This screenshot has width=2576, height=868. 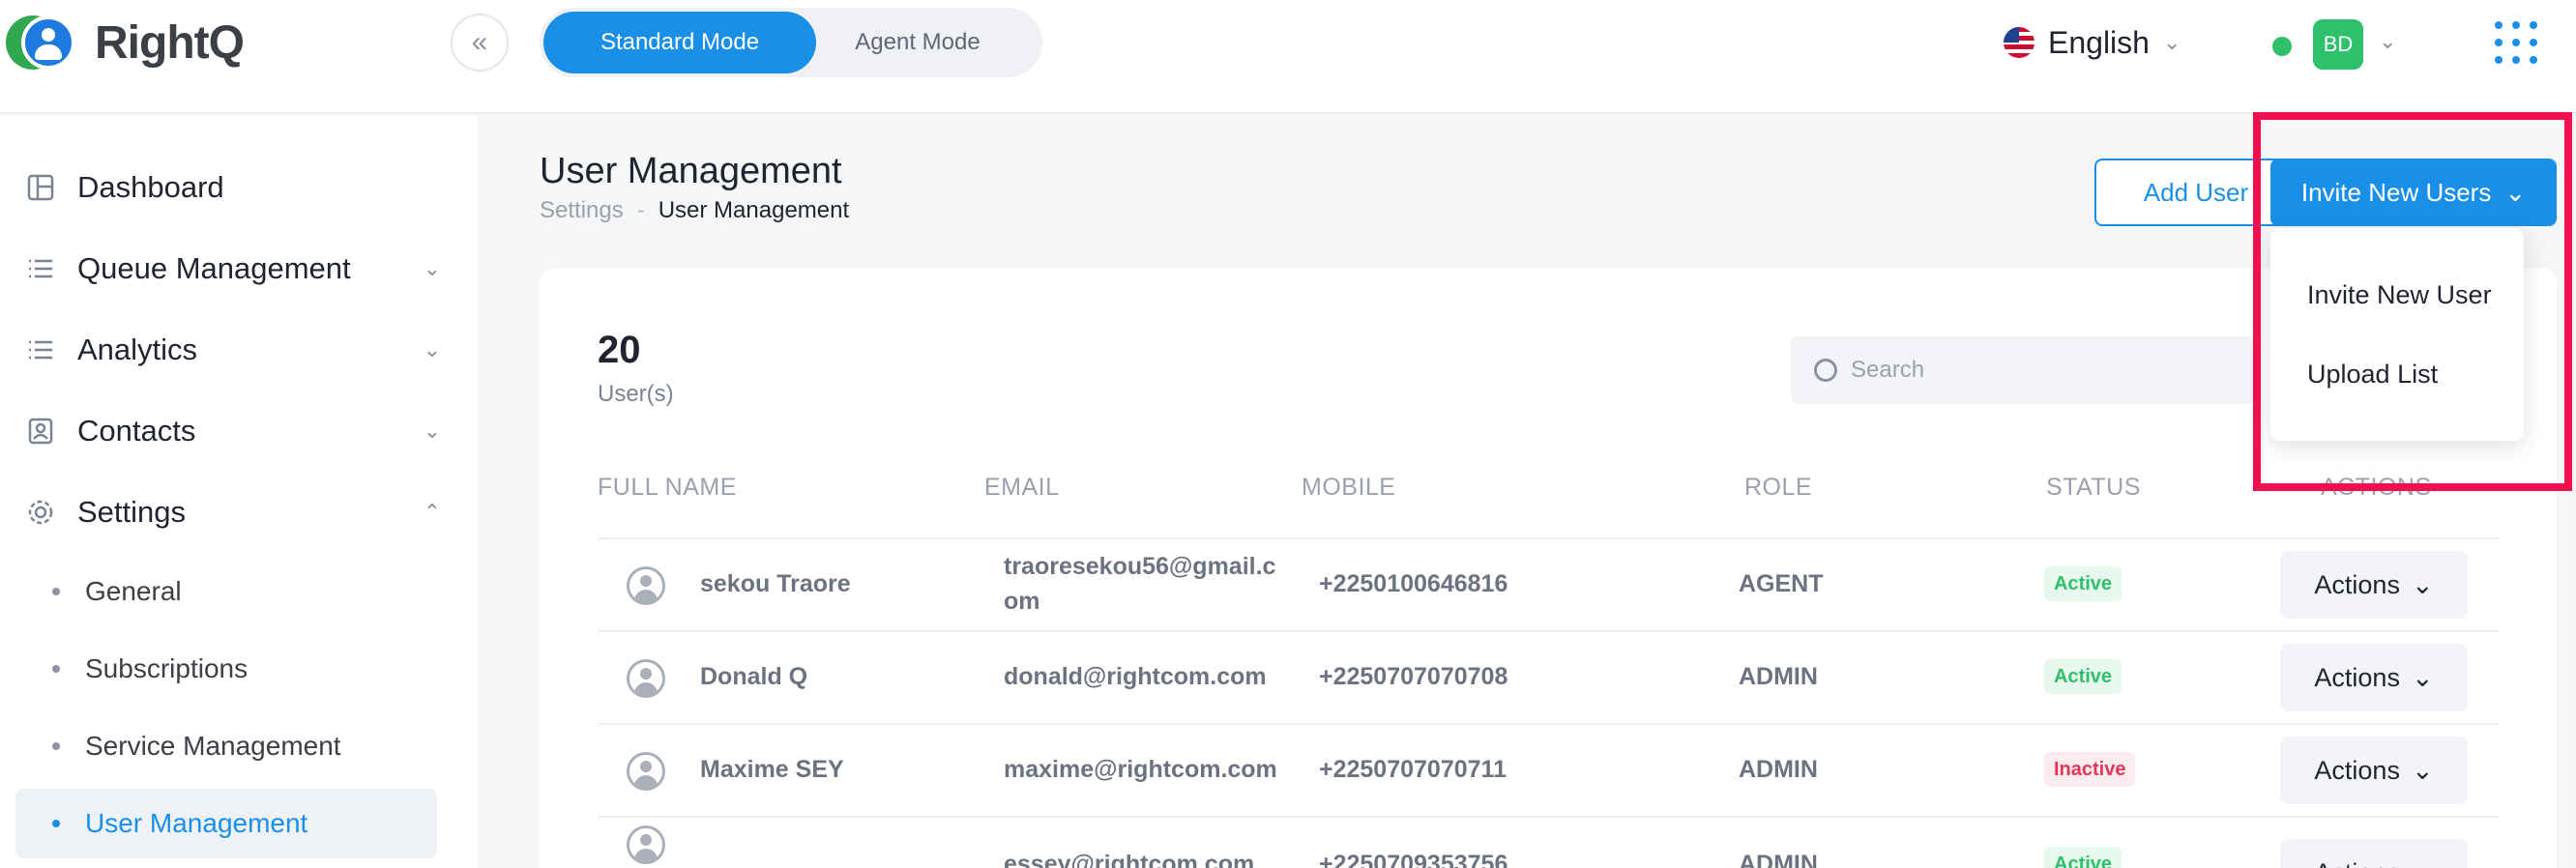 I want to click on language-label: English, so click(x=2099, y=42).